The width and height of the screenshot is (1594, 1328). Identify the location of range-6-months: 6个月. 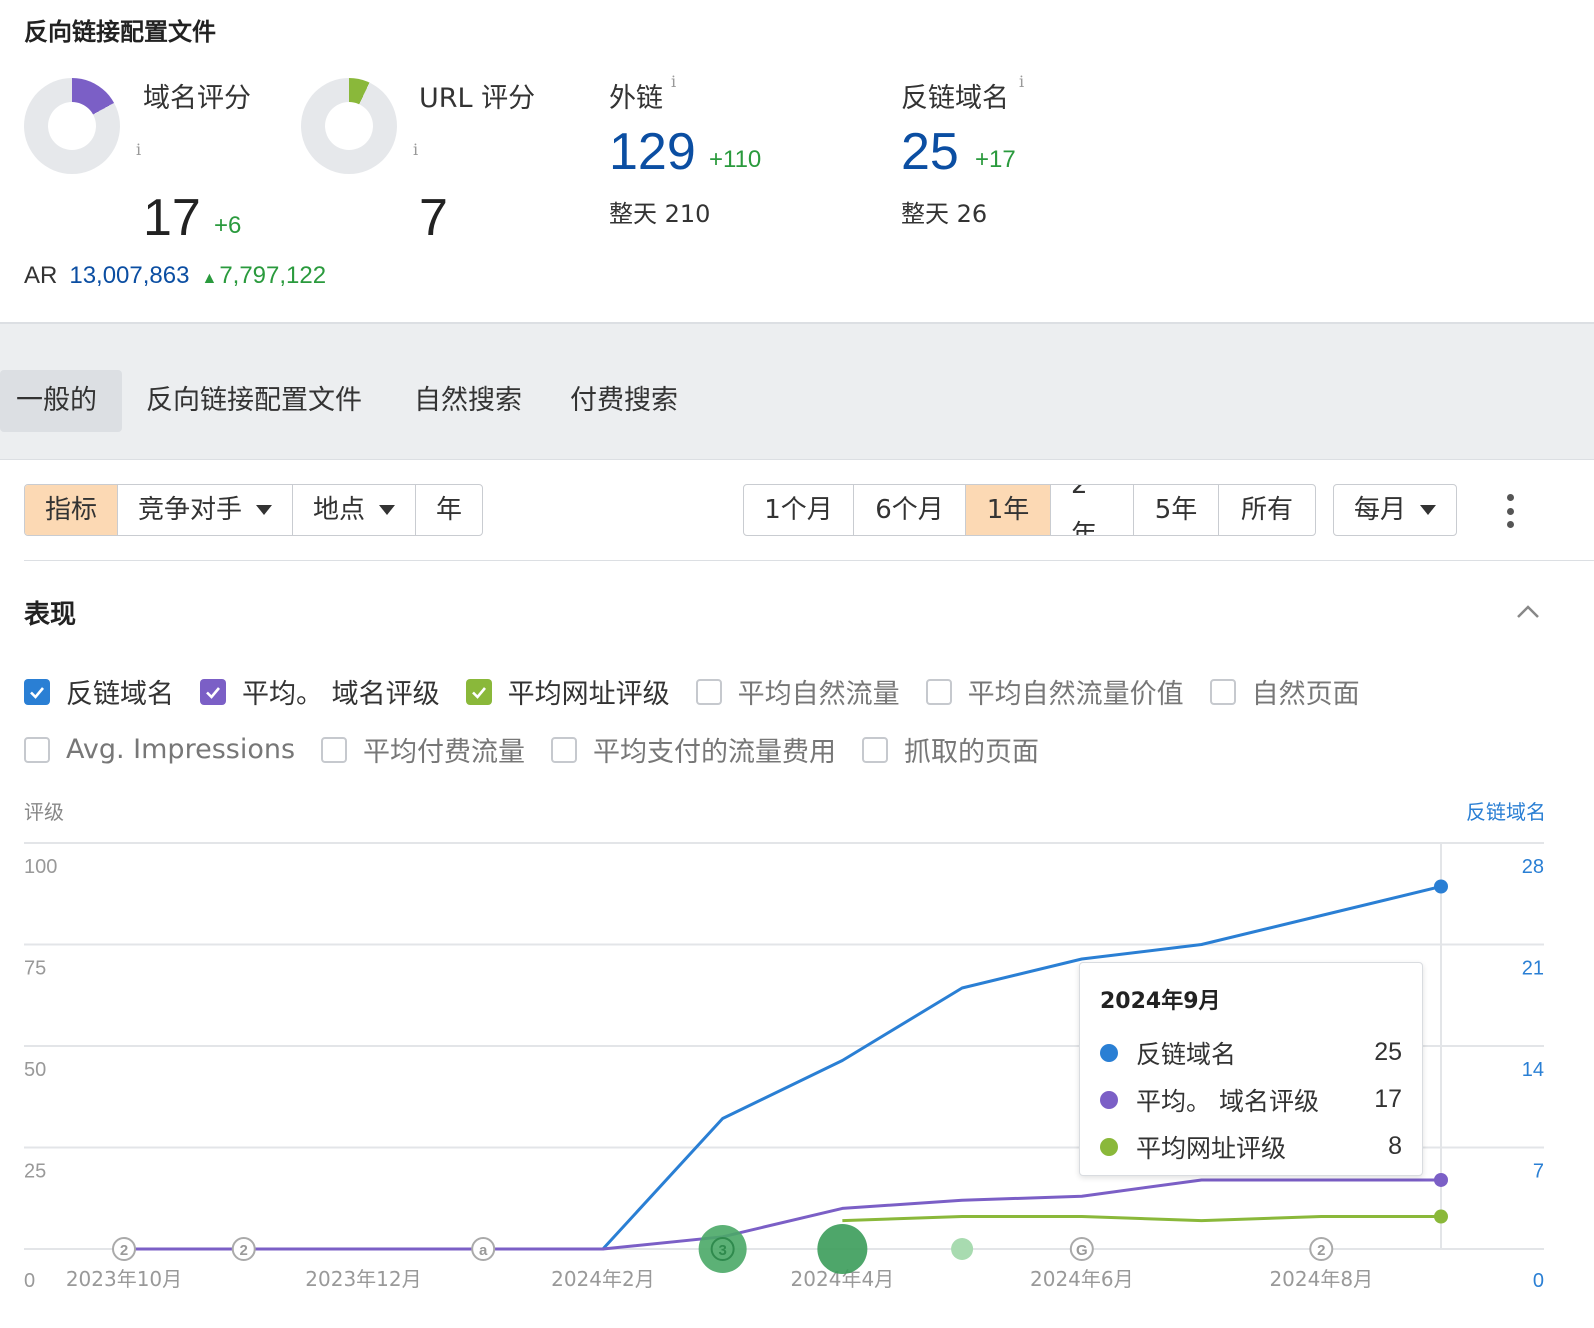
(910, 510).